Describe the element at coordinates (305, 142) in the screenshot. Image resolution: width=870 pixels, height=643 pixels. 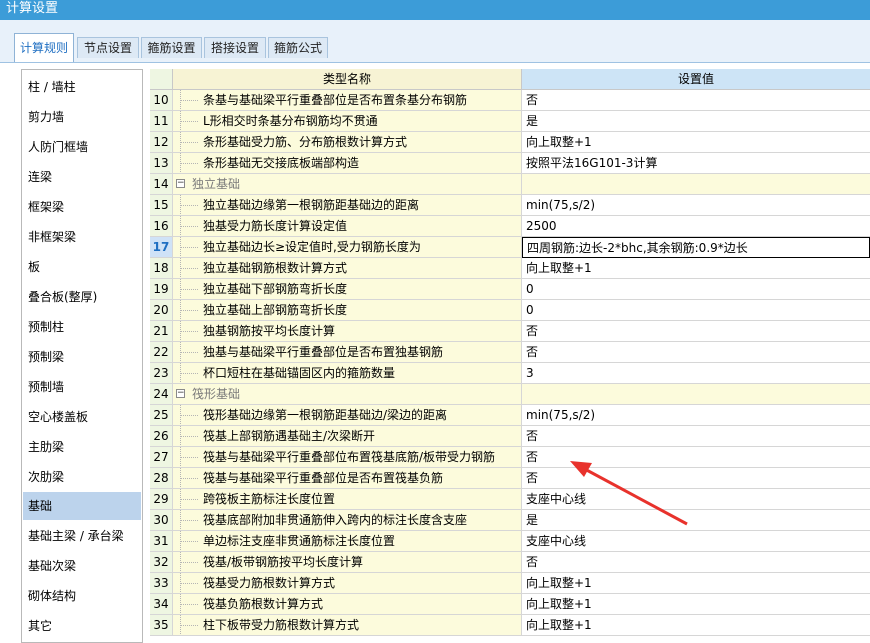
I see `setting-label: 条形基础受力筋、分布筋根数计算方式` at that location.